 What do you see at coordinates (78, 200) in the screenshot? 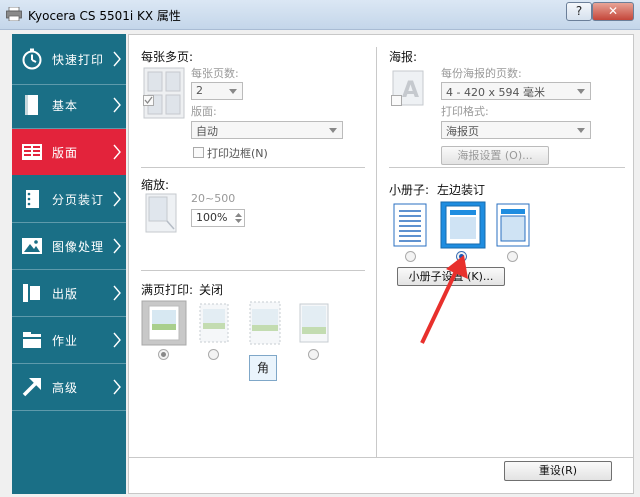
I see `sidebar-item-label: 分页装订` at bounding box center [78, 200].